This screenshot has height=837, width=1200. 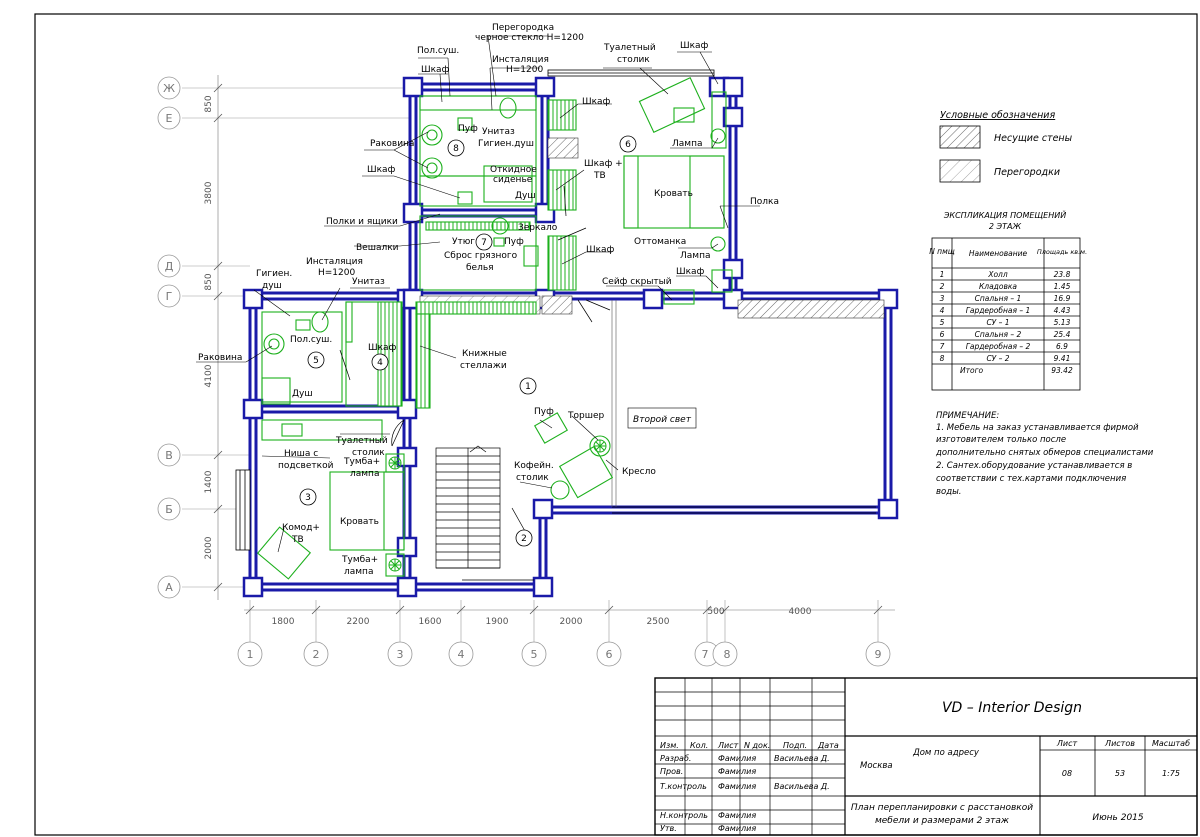 What do you see at coordinates (699, 745) in the screenshot?
I see `tb-header: Кол.` at bounding box center [699, 745].